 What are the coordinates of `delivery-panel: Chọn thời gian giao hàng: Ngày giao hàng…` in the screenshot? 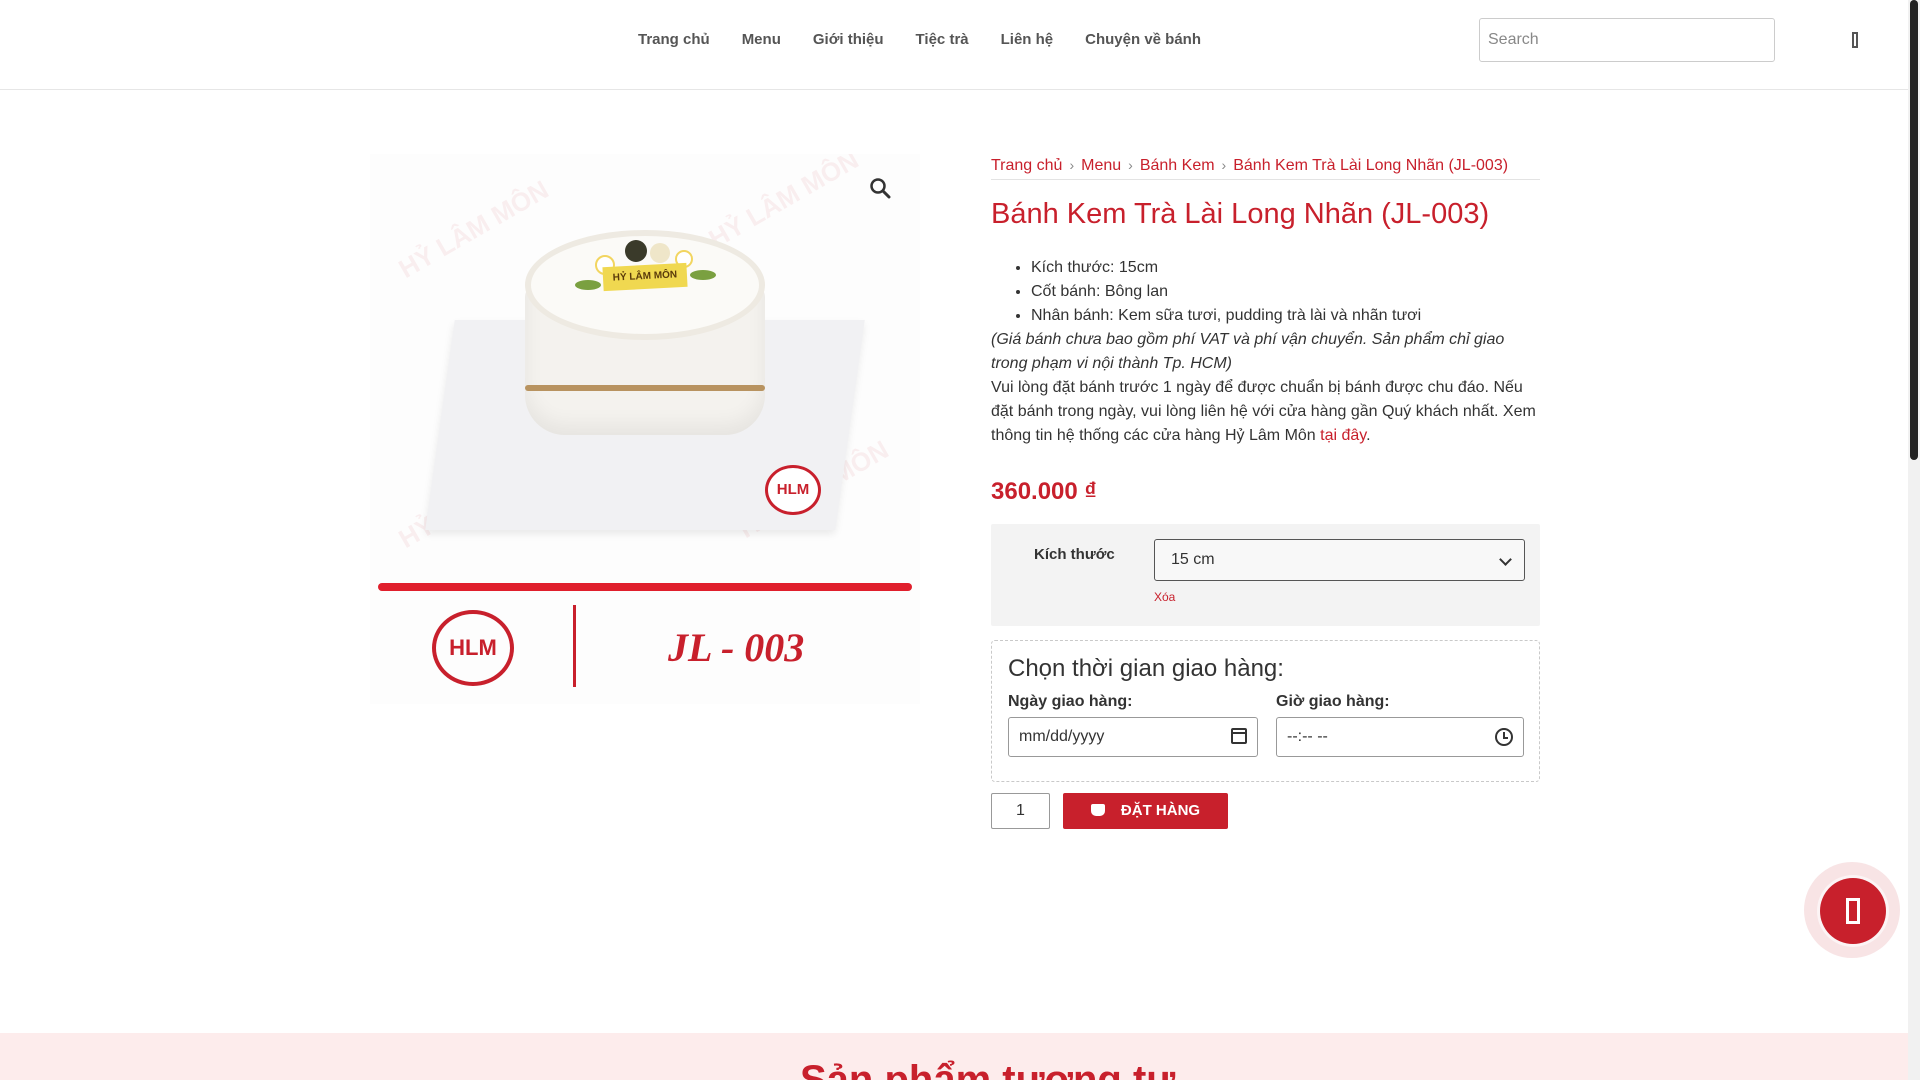 It's located at (1265, 711).